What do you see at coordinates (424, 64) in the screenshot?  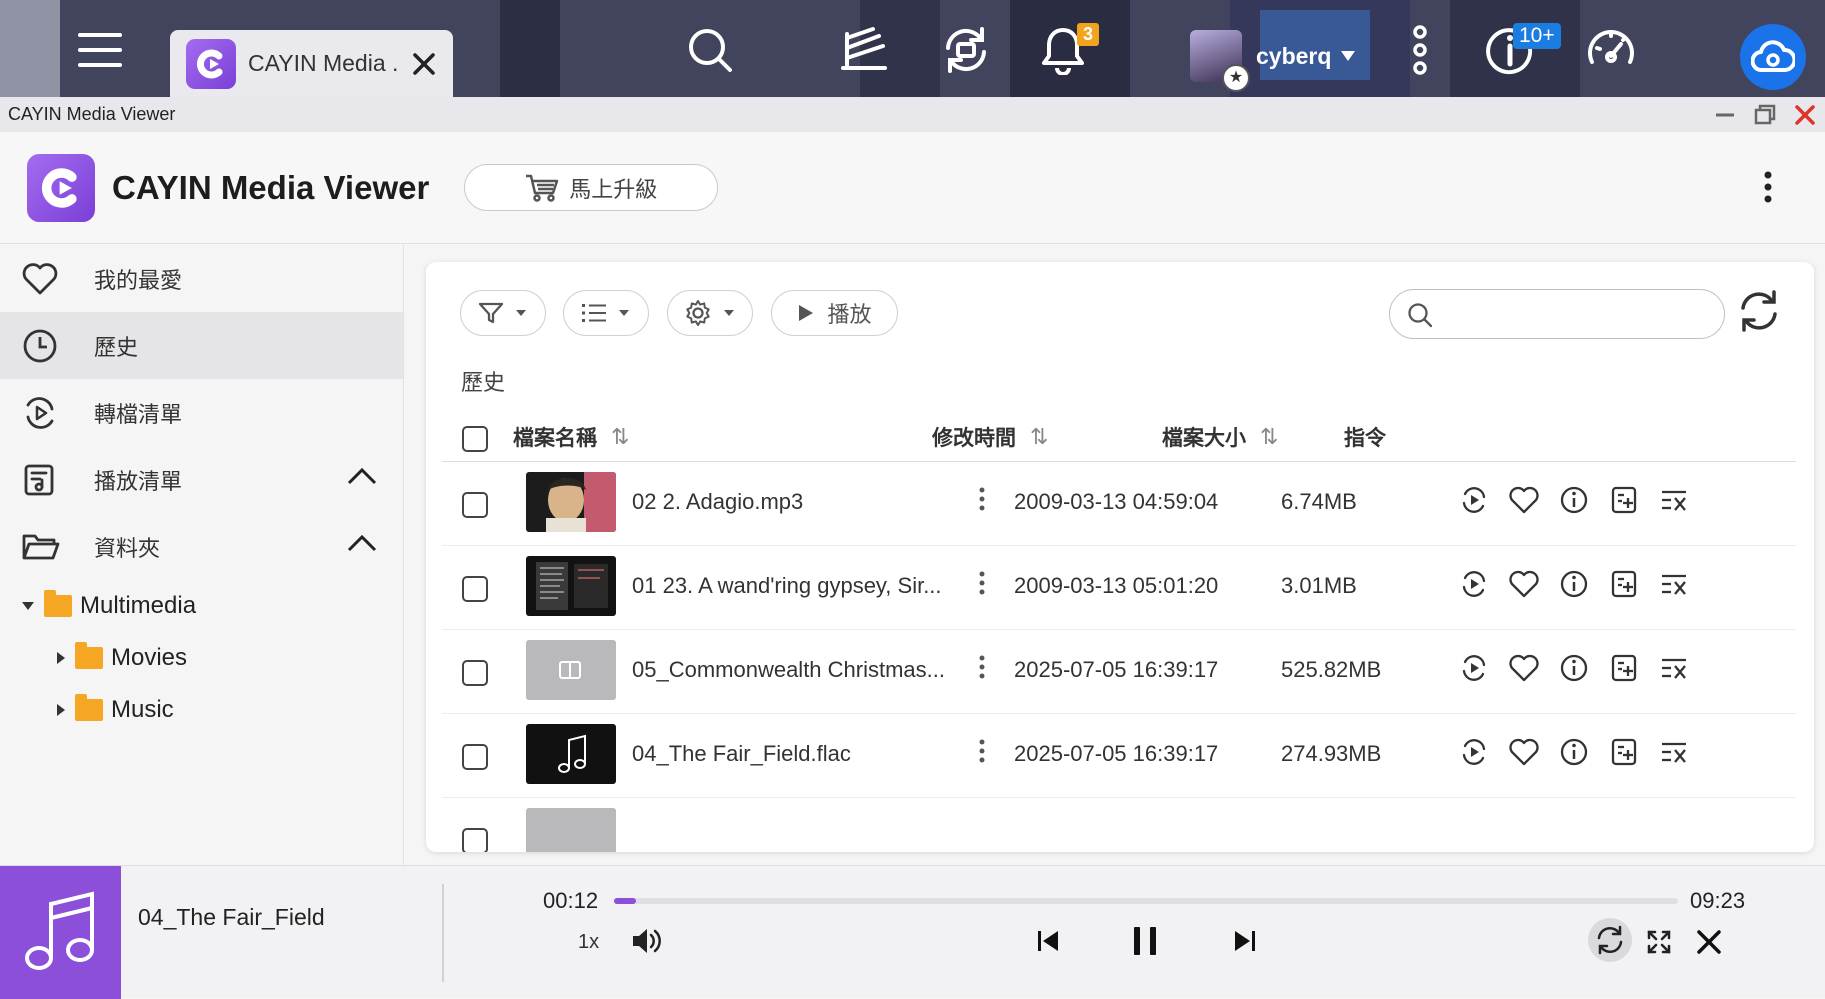 I see `tab-close-icon` at bounding box center [424, 64].